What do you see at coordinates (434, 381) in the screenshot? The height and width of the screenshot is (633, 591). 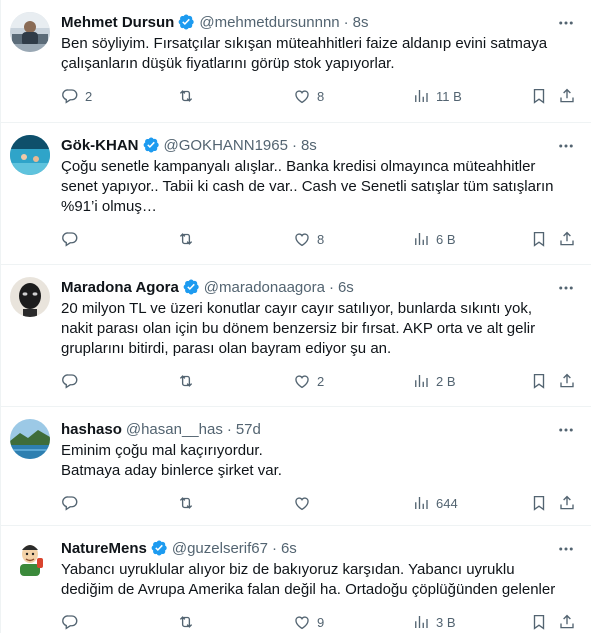 I see `views-button: 2 B` at bounding box center [434, 381].